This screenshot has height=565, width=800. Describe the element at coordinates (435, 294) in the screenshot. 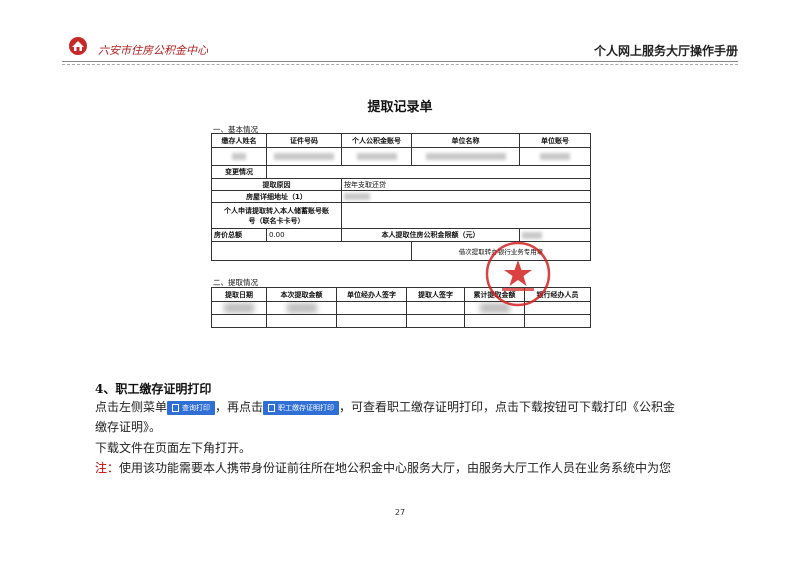

I see `col-person-sign: 提取人签字` at that location.